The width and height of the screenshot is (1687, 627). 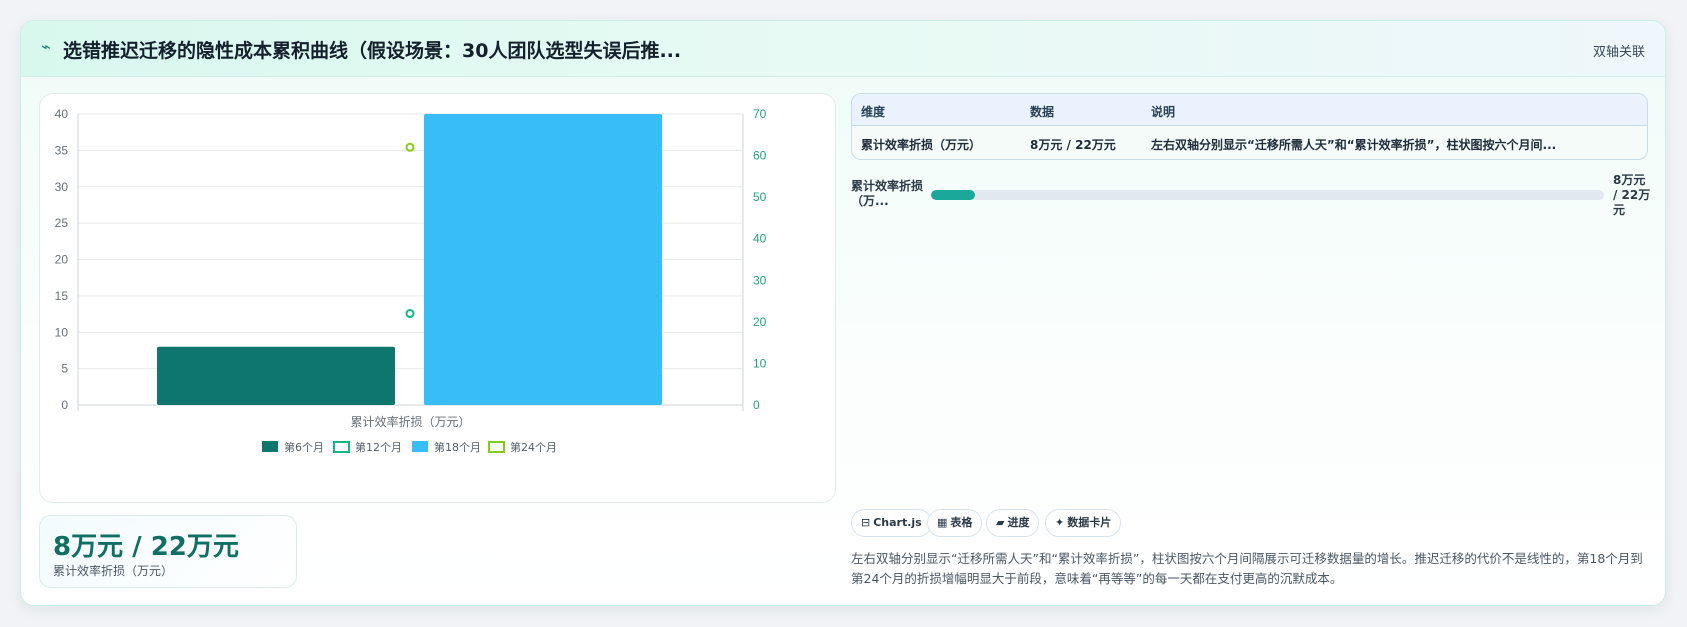 I want to click on left-axis-tick-label: 5, so click(x=64, y=369).